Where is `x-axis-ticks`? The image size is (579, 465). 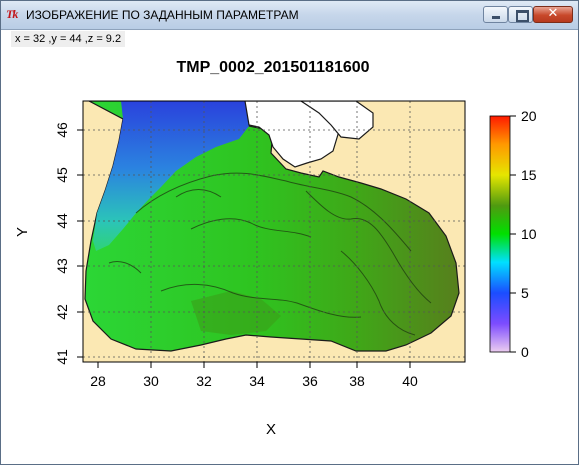
x-axis-ticks is located at coordinates (254, 365).